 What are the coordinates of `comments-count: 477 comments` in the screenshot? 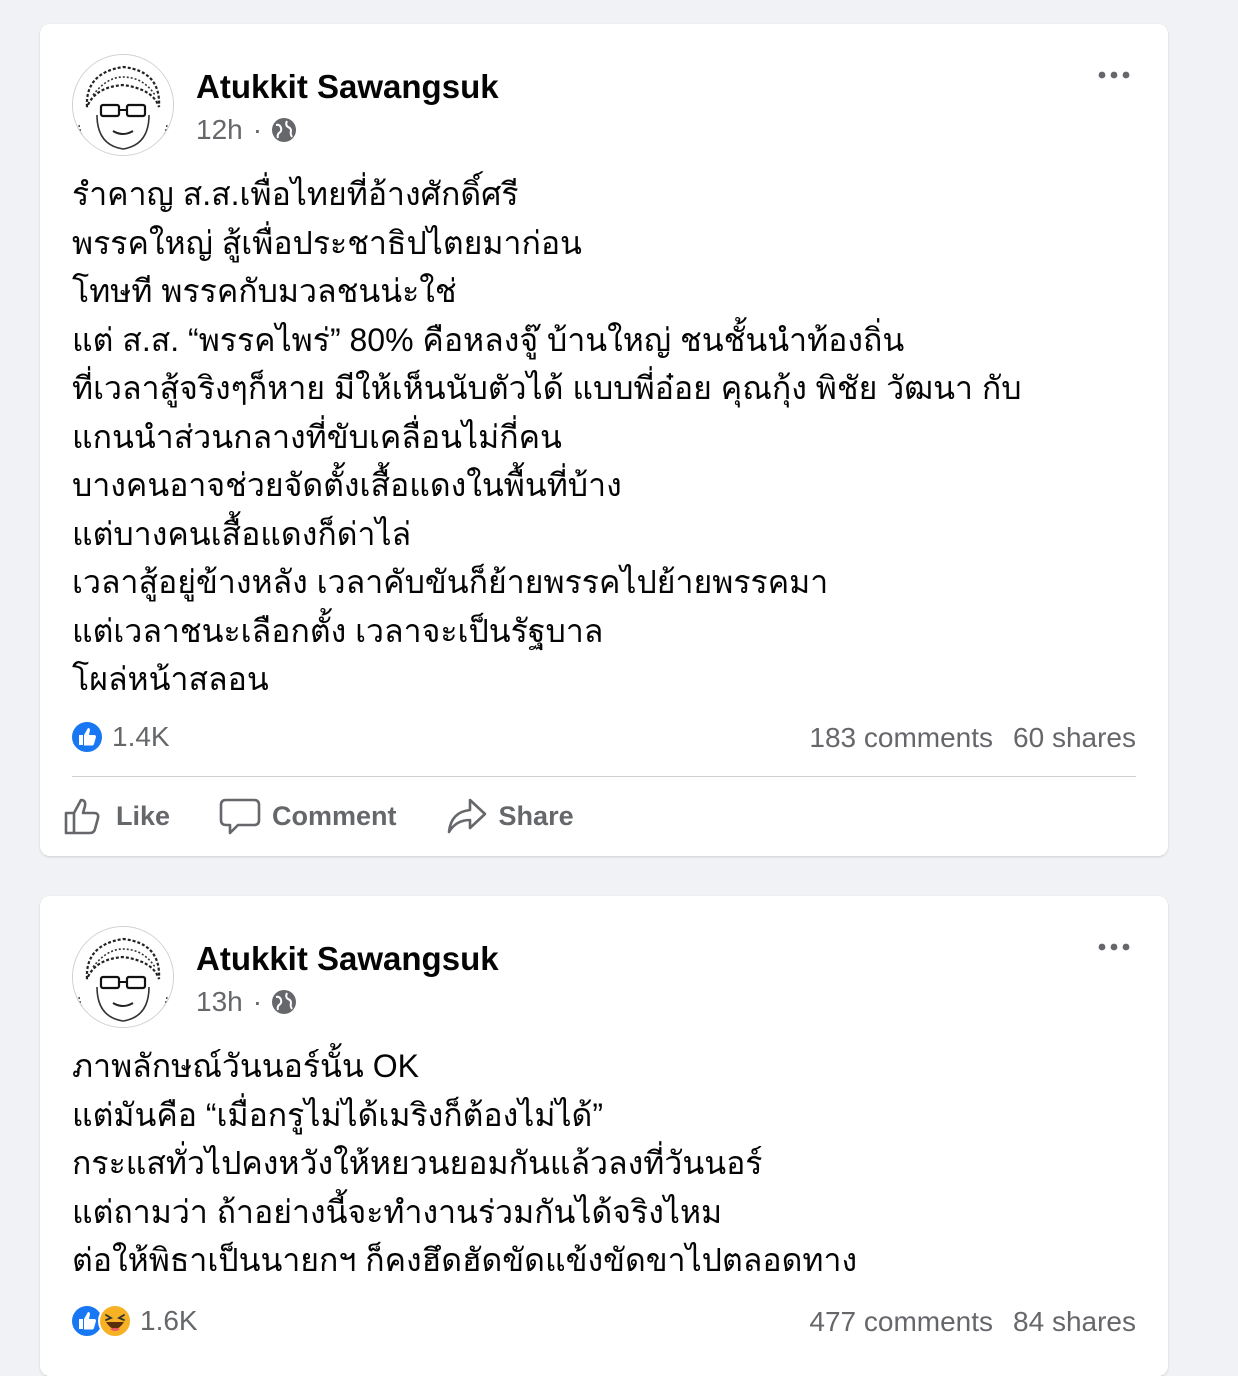 It's located at (901, 1322).